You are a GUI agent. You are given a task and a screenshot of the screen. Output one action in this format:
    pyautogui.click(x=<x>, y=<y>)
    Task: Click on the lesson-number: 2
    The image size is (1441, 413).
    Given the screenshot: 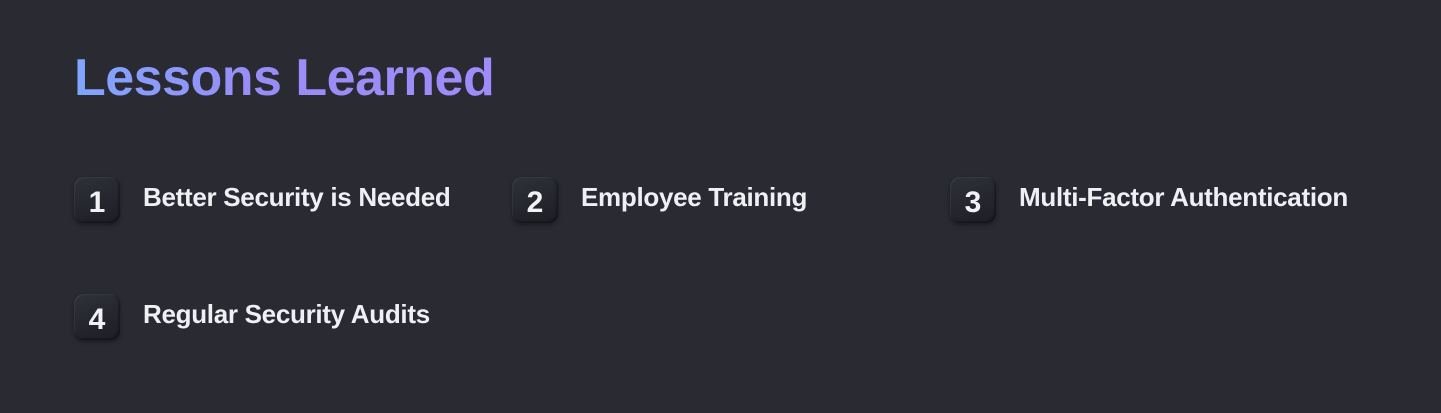 What is the action you would take?
    pyautogui.click(x=535, y=202)
    